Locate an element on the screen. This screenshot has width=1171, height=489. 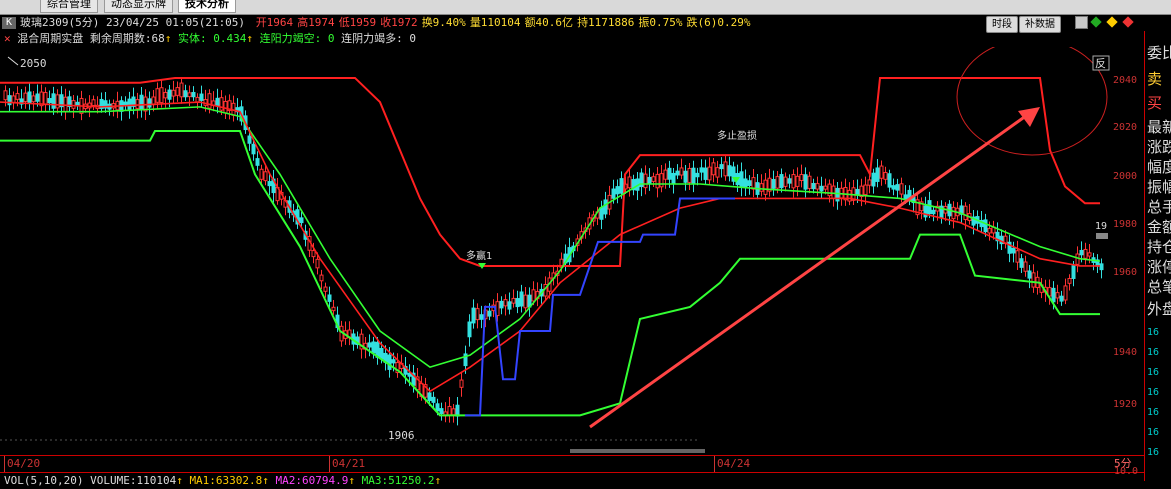
y-tick: 1980 is located at coordinates (1125, 224).